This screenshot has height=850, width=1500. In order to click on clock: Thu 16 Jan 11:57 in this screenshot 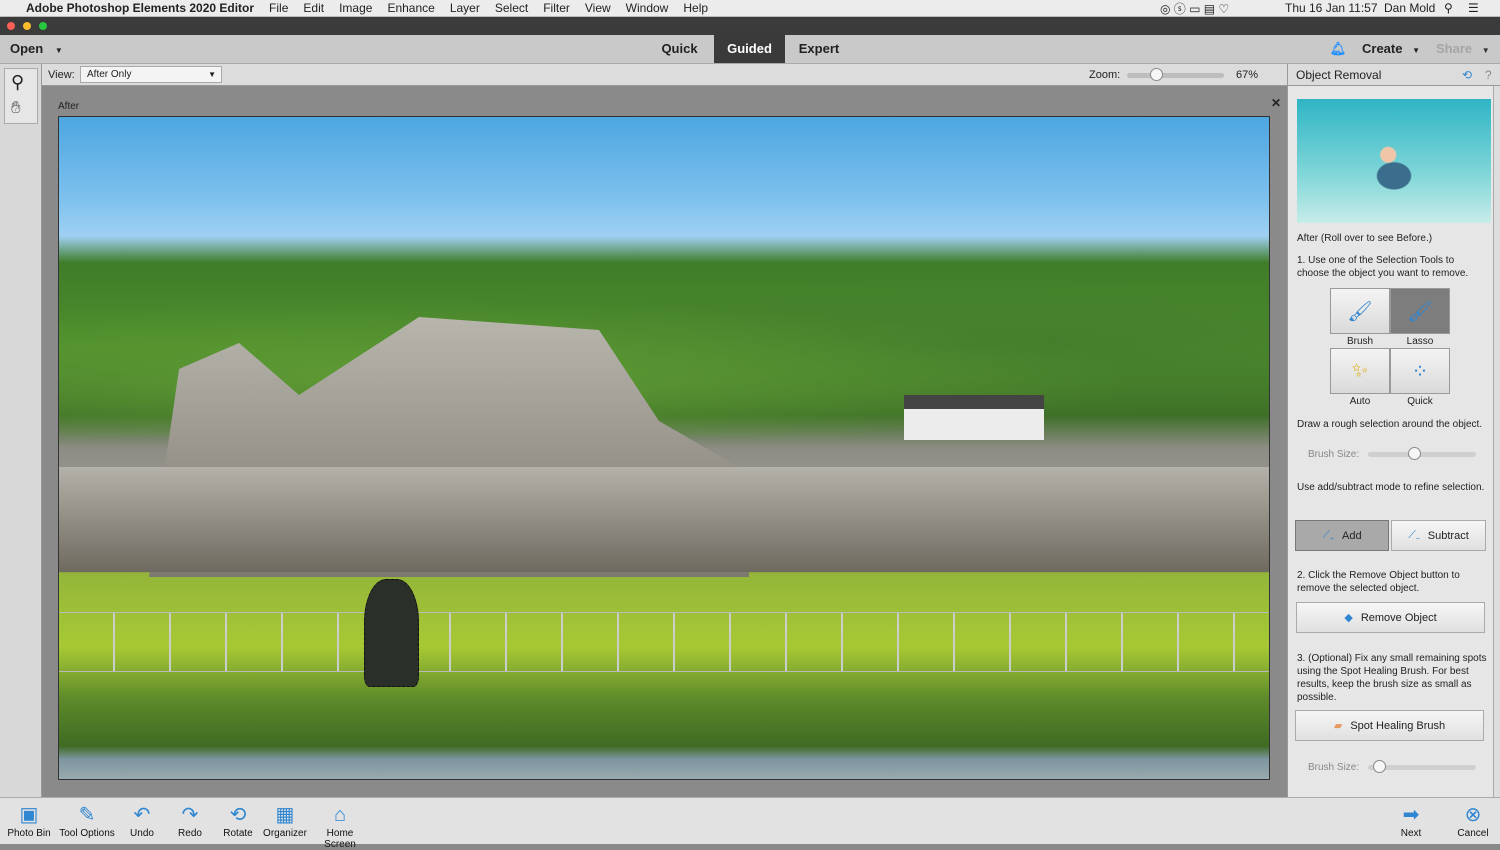, I will do `click(1331, 8)`.